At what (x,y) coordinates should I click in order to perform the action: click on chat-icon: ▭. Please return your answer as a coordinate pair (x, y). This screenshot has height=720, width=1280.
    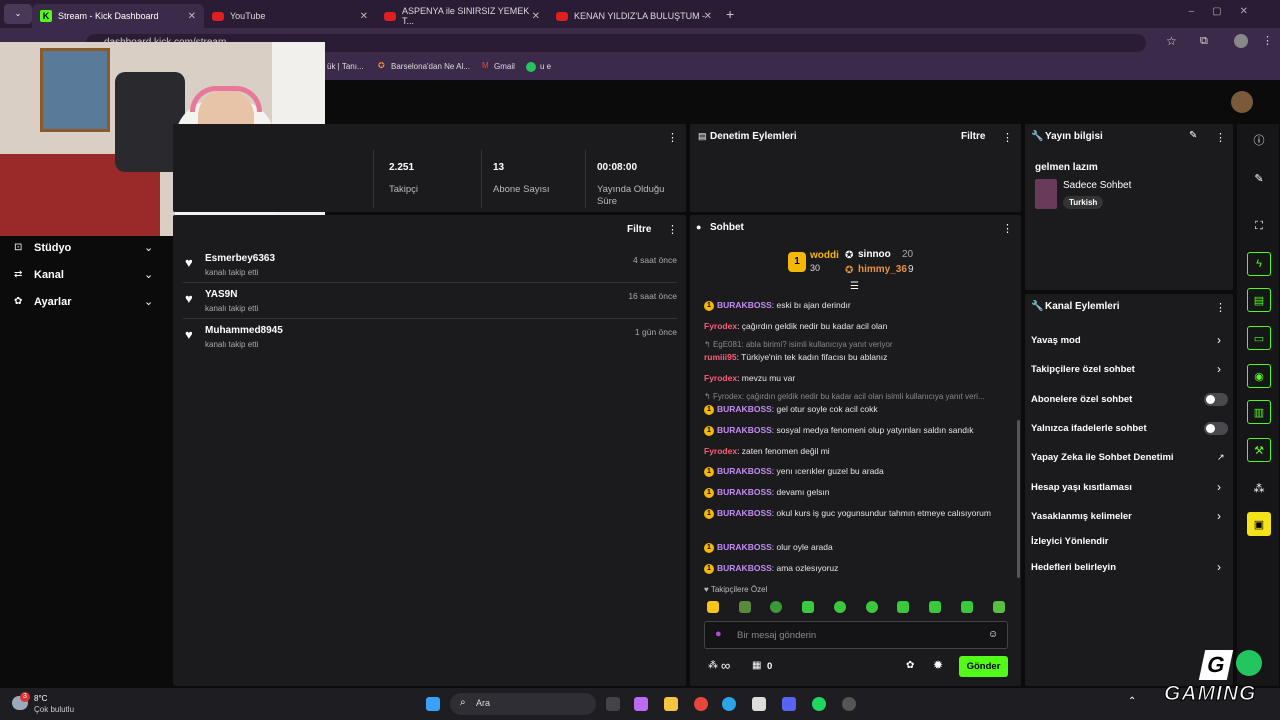
    Looking at the image, I should click on (1259, 338).